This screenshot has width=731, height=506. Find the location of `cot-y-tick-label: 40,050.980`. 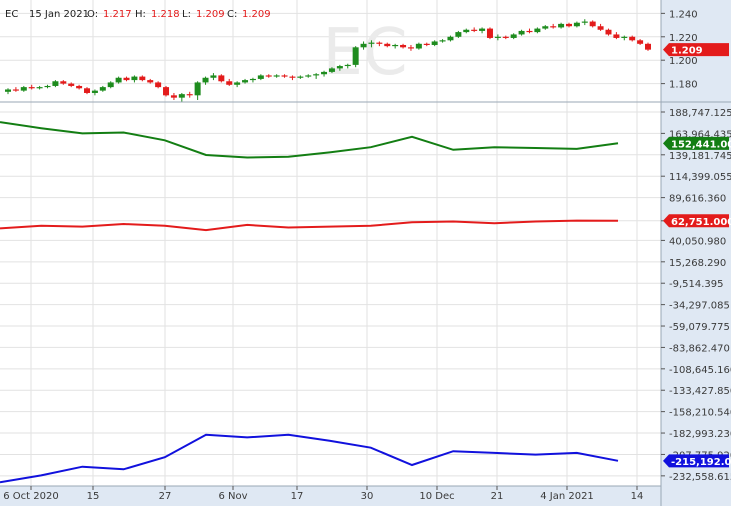

cot-y-tick-label: 40,050.980 is located at coordinates (697, 241).